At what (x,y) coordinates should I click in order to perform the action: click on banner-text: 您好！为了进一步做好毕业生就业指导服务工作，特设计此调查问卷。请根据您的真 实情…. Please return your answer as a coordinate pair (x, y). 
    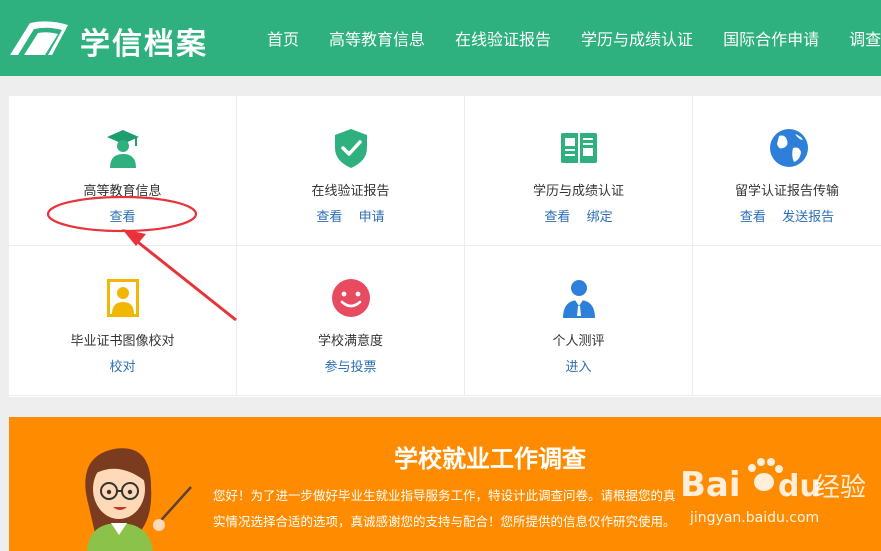
    Looking at the image, I should click on (533, 509).